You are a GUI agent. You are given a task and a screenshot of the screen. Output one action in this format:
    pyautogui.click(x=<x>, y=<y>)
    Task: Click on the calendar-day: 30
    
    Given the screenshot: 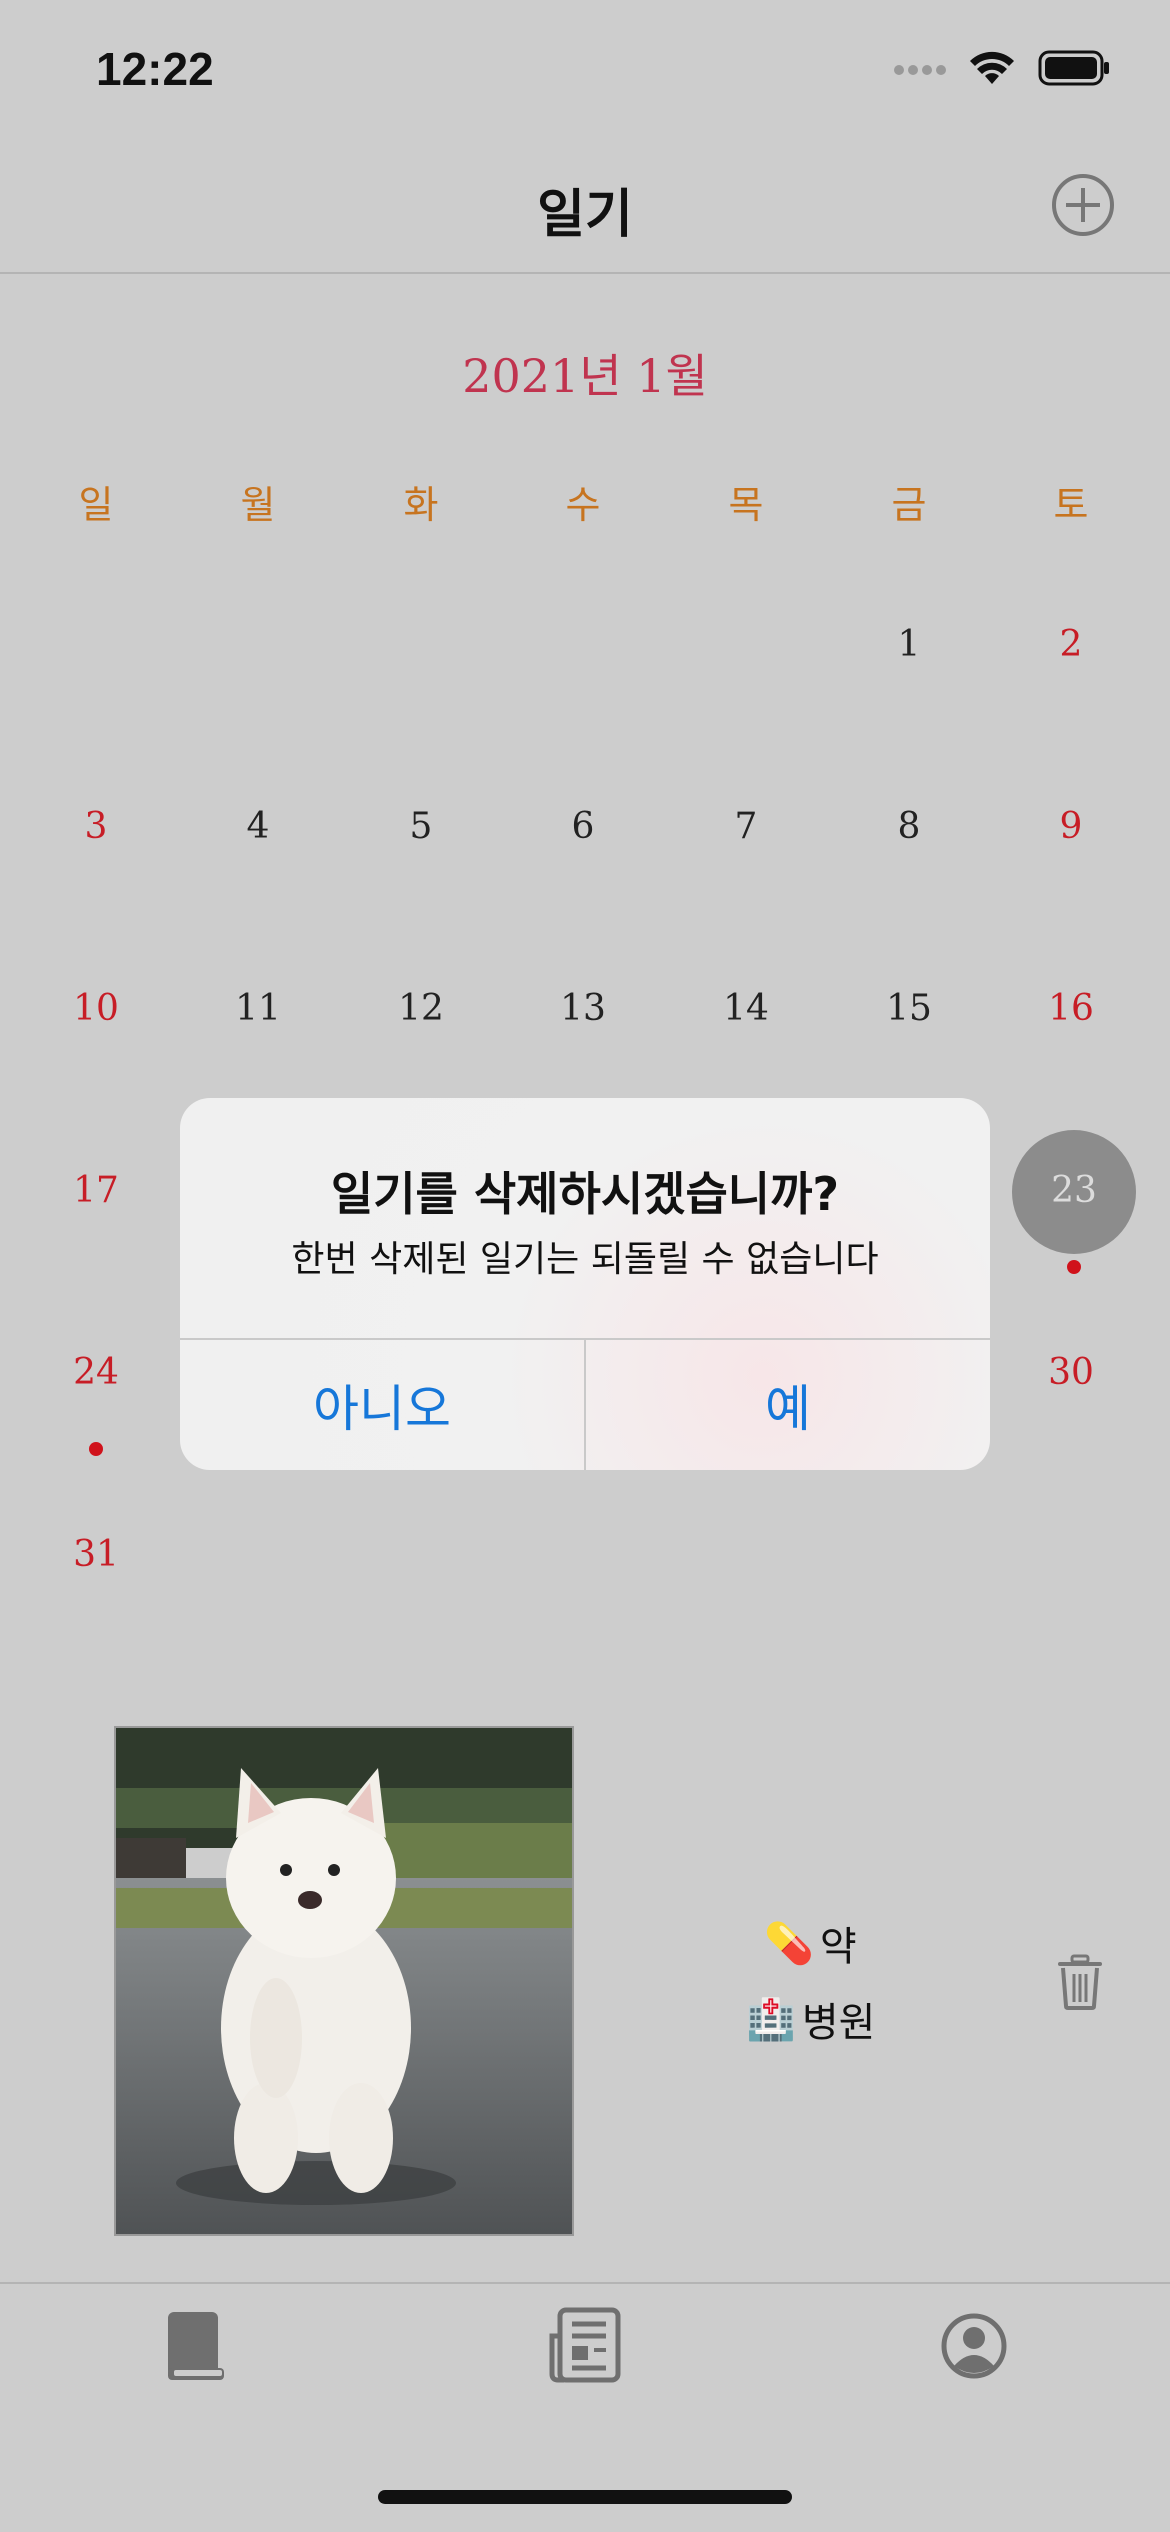 What is the action you would take?
    pyautogui.click(x=1071, y=1372)
    